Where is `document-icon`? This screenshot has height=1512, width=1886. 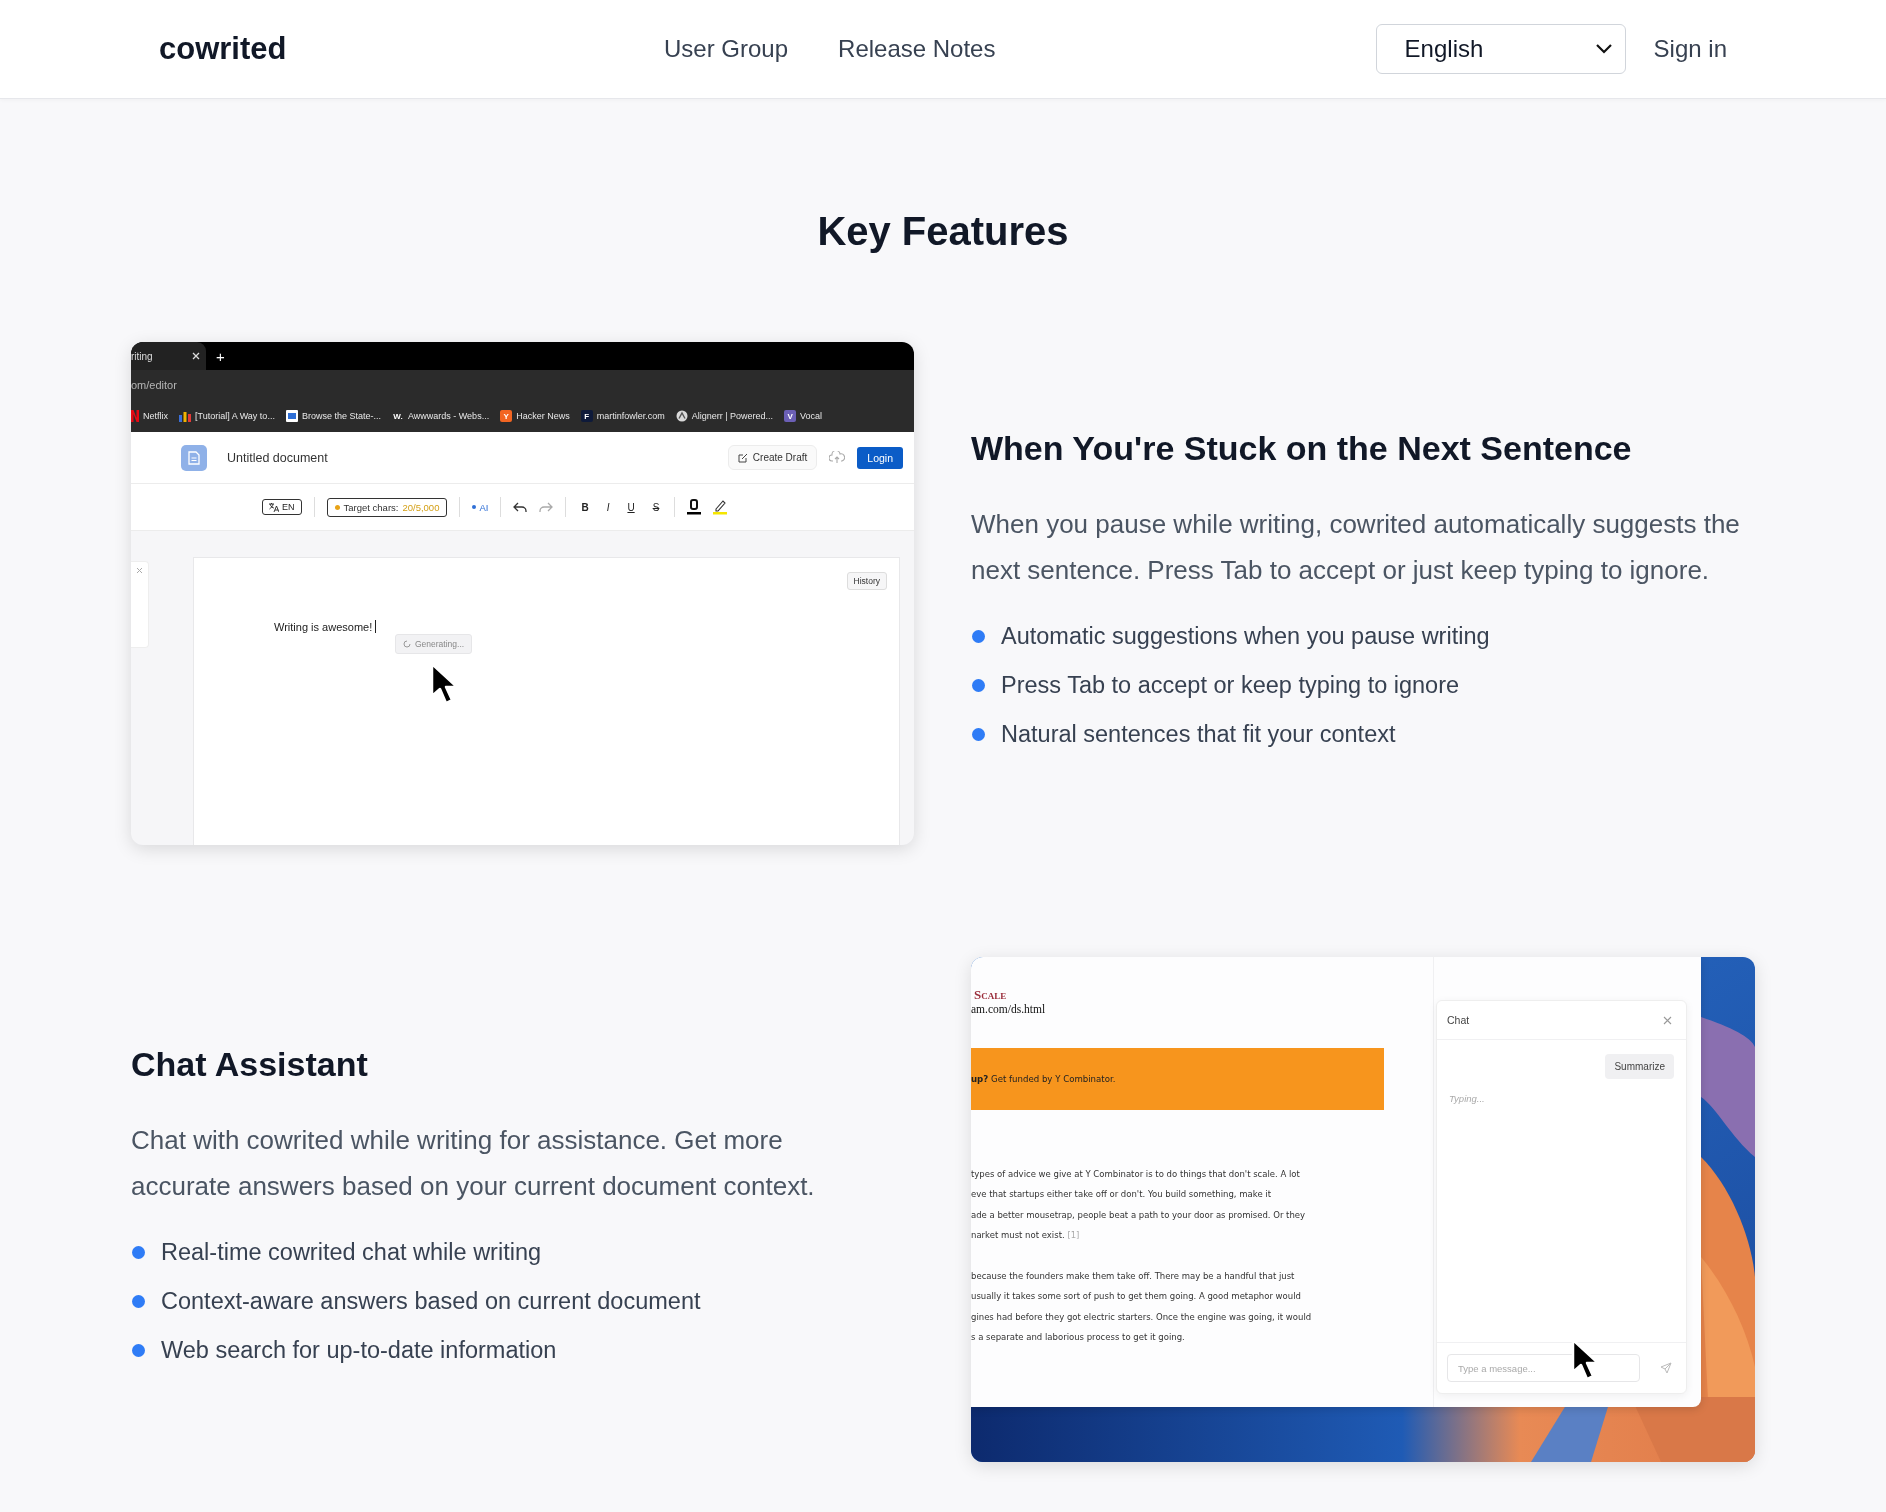 document-icon is located at coordinates (194, 457).